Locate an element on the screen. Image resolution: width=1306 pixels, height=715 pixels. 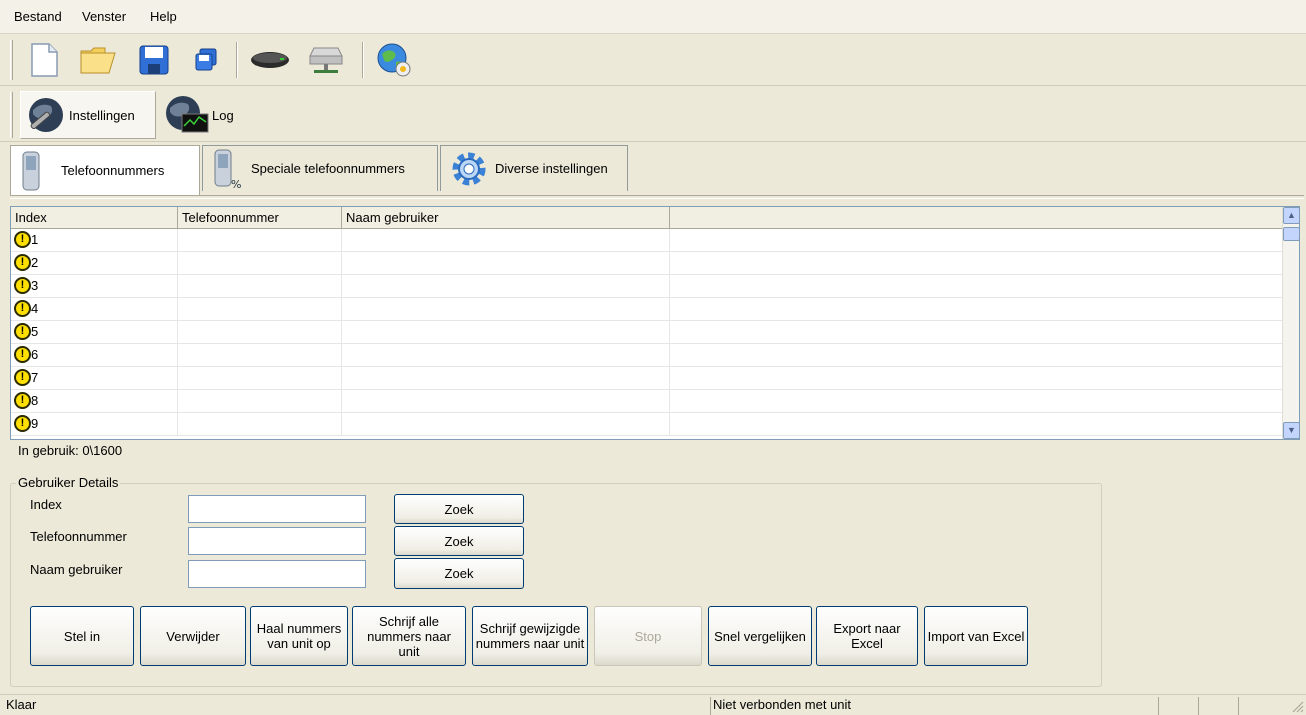
usage-count: In gebruik: 0\1600 is located at coordinates (70, 450).